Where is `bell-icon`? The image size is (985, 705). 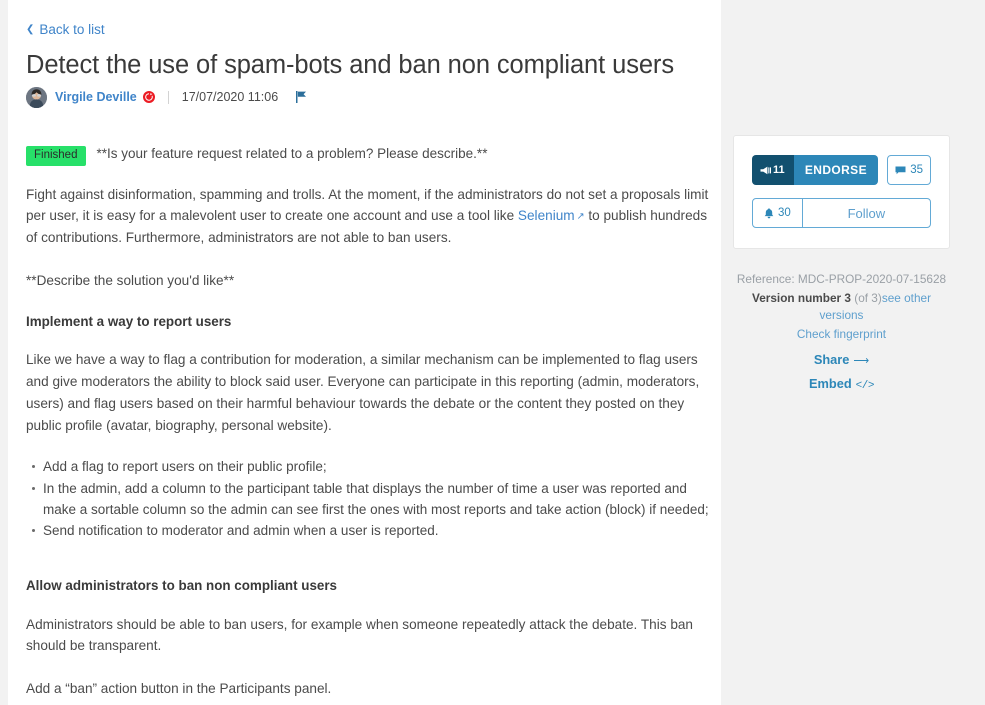 bell-icon is located at coordinates (769, 213).